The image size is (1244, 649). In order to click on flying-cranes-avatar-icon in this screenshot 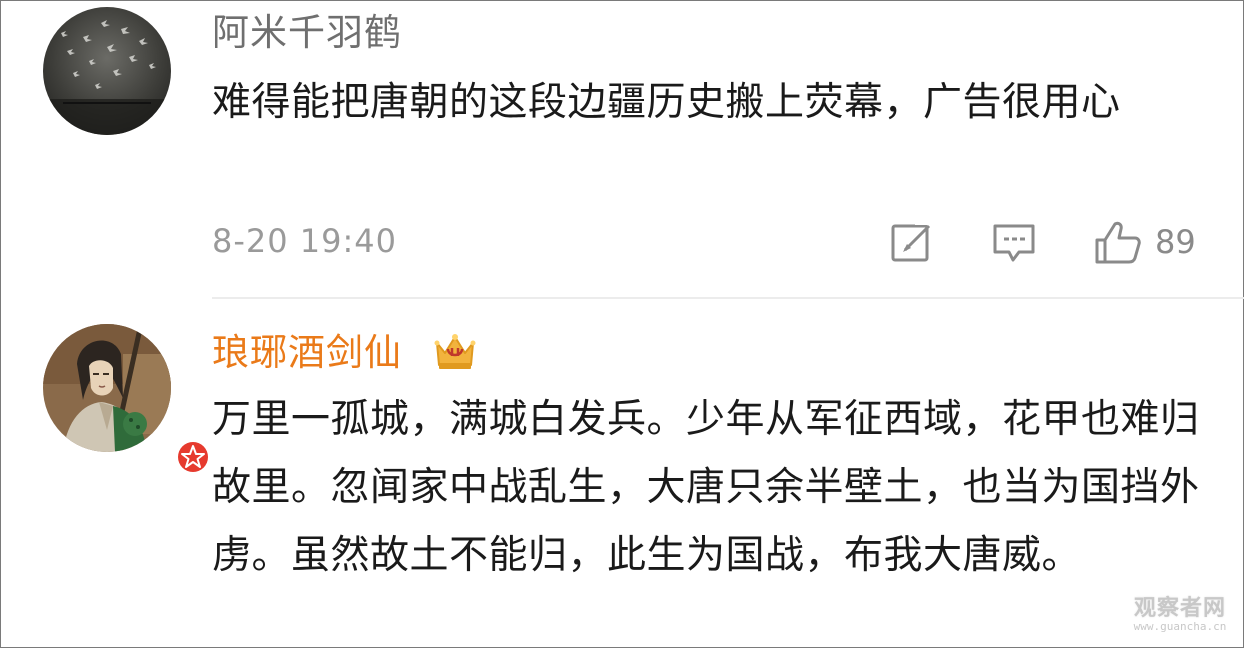, I will do `click(107, 71)`.